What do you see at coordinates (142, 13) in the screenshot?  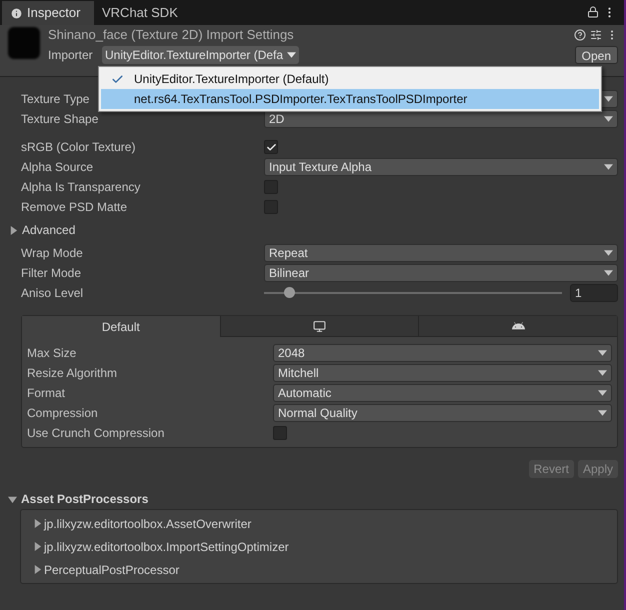 I see `panel-tab: VRChat SDK` at bounding box center [142, 13].